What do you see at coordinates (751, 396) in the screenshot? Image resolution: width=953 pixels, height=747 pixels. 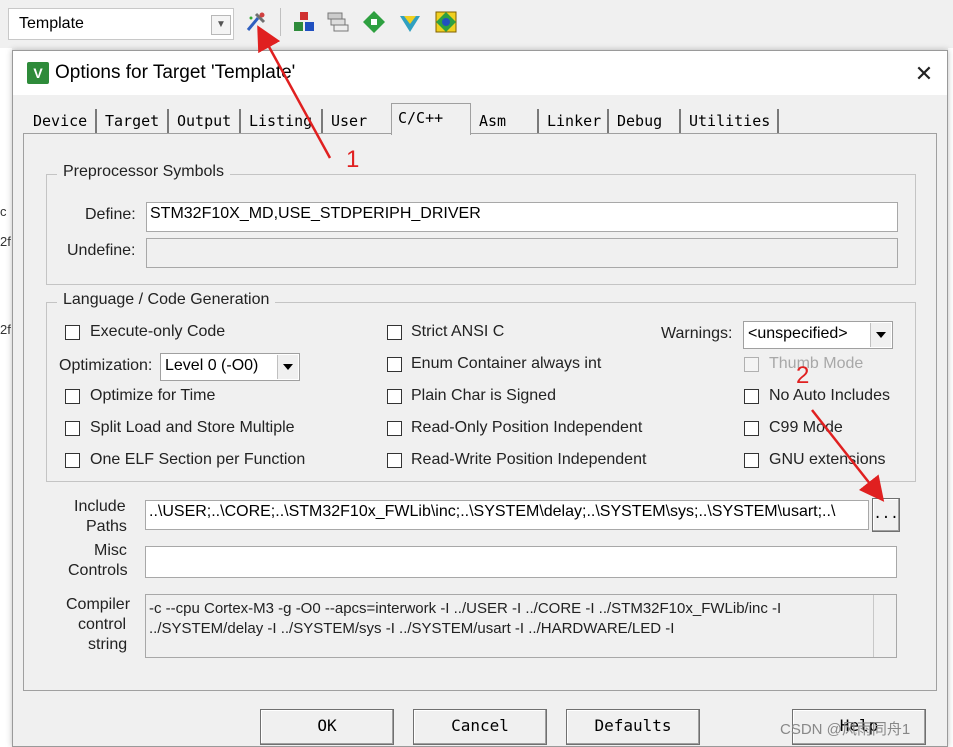 I see `no-auto-includes-checkbox` at bounding box center [751, 396].